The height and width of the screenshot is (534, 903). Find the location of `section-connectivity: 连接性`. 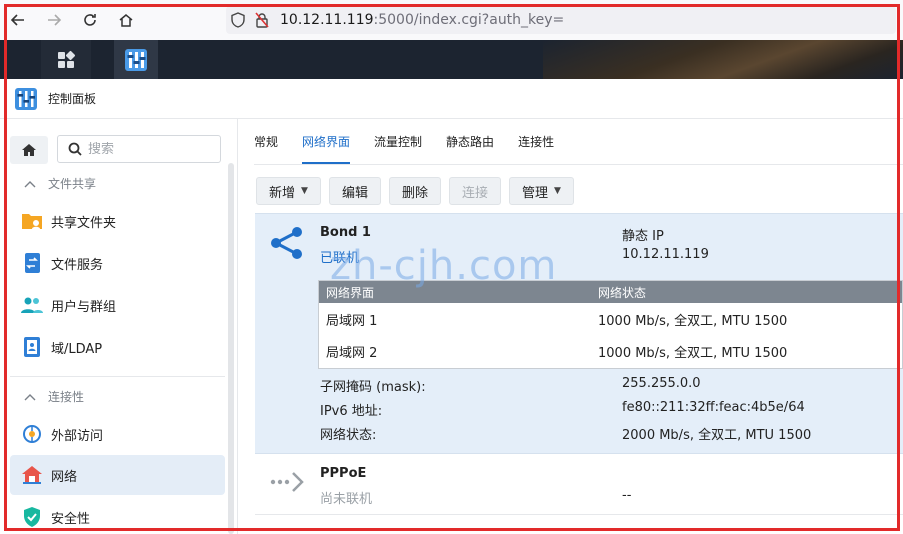

section-connectivity: 连接性 is located at coordinates (54, 396).